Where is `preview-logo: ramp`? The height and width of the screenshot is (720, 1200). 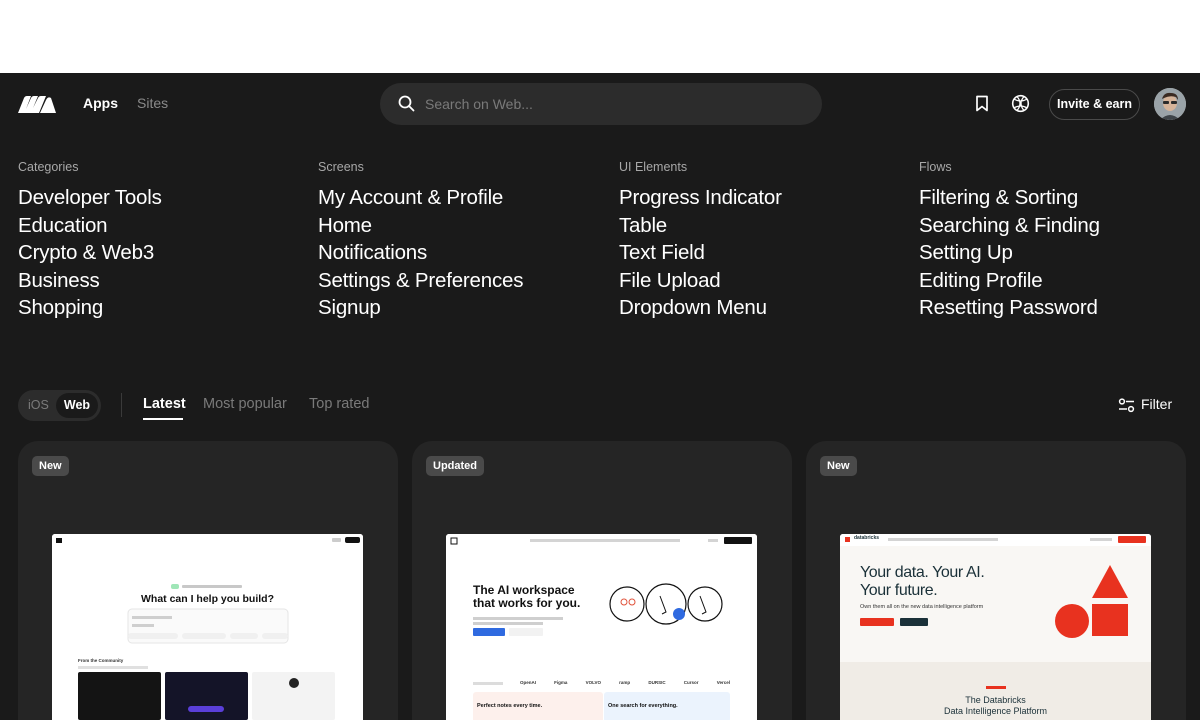
preview-logo: ramp is located at coordinates (625, 682).